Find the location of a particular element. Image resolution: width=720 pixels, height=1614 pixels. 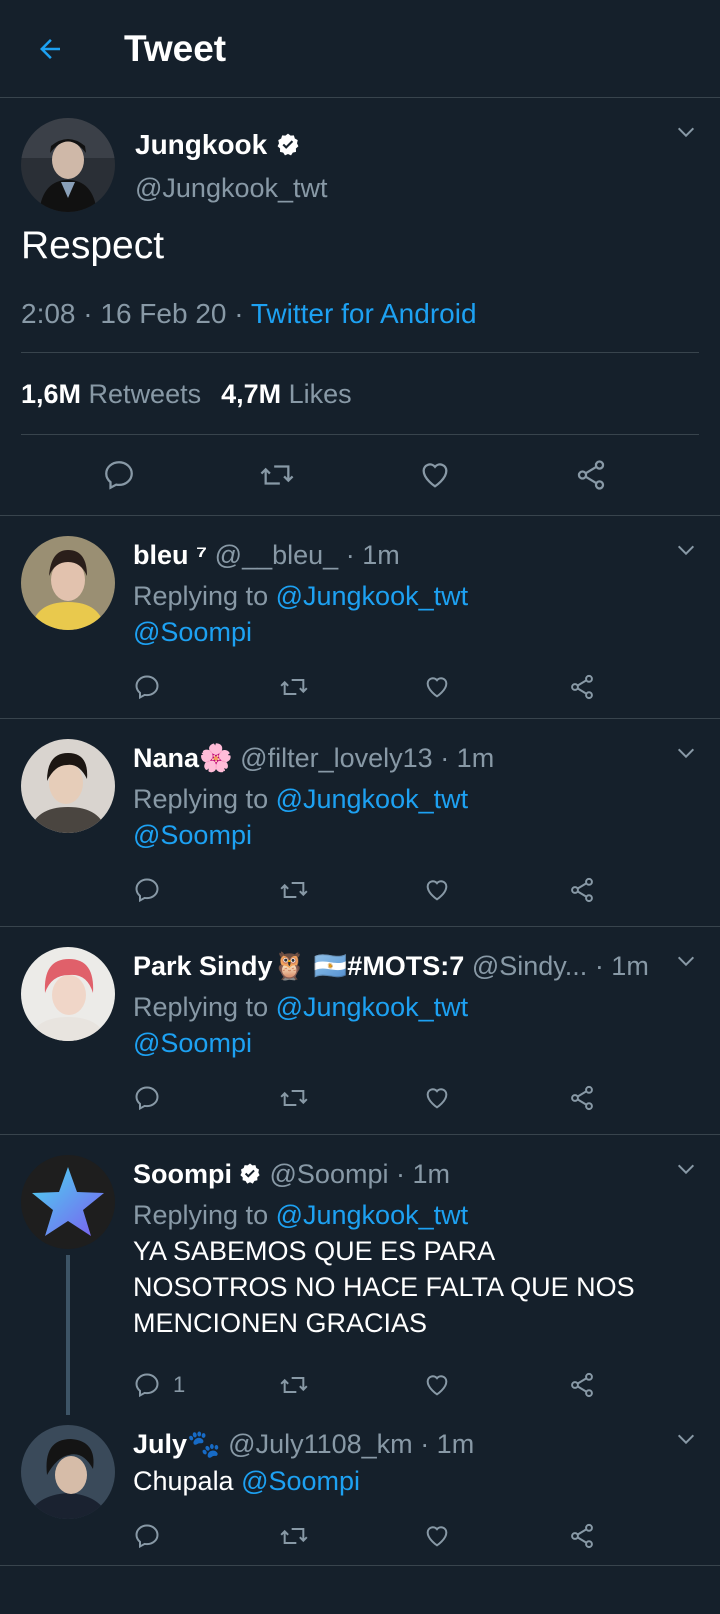

retweets-stat: 1,6M Retweets is located at coordinates (111, 394).